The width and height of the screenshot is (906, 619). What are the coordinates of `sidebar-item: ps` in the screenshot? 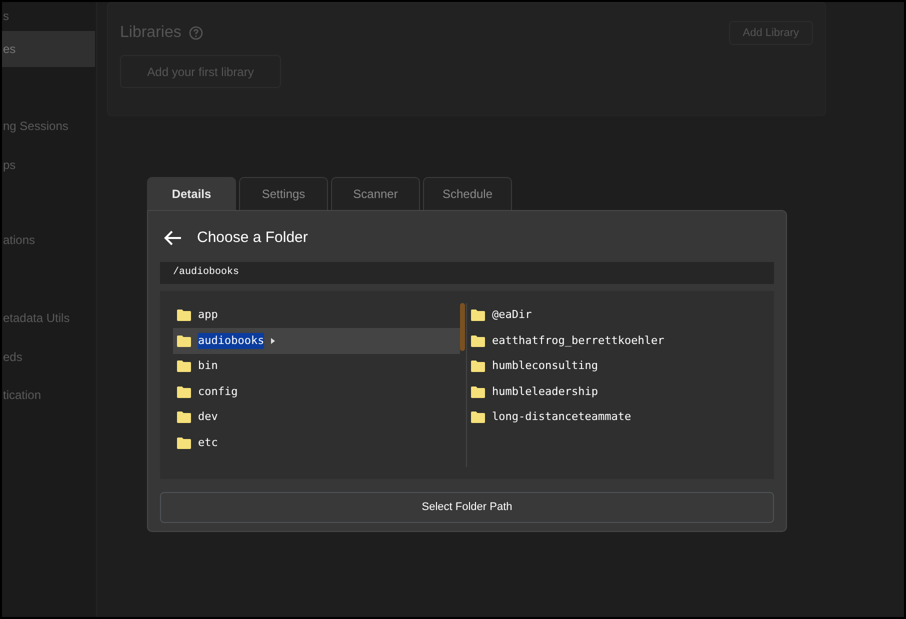 It's located at (48, 165).